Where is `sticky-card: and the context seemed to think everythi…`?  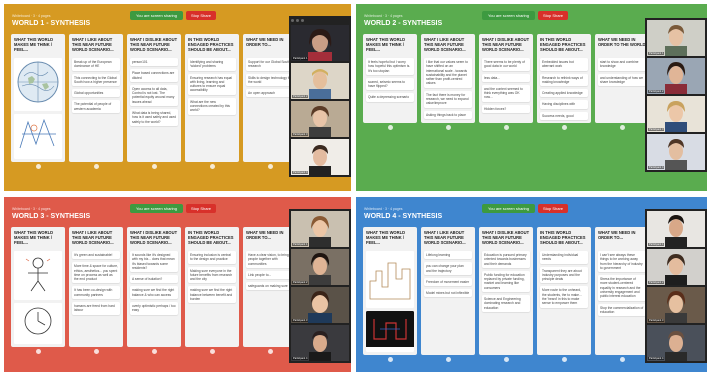
sticky-card: and the context seemed to think everythi… is located at coordinates (506, 93).